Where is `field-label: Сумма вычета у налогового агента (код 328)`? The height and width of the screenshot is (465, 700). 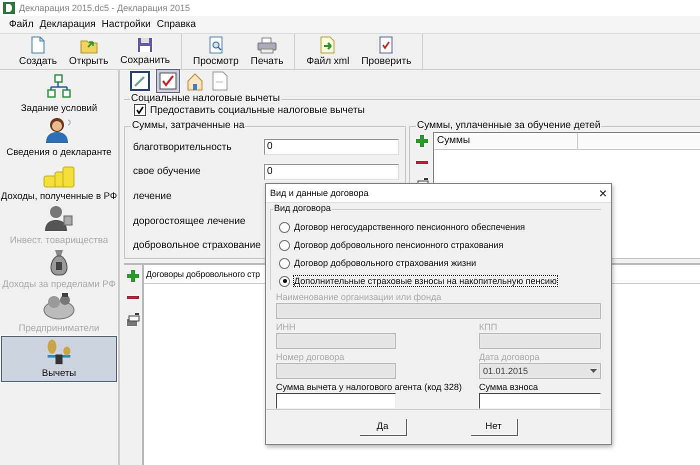 field-label: Сумма вычета у налогового агента (код 328) is located at coordinates (369, 387).